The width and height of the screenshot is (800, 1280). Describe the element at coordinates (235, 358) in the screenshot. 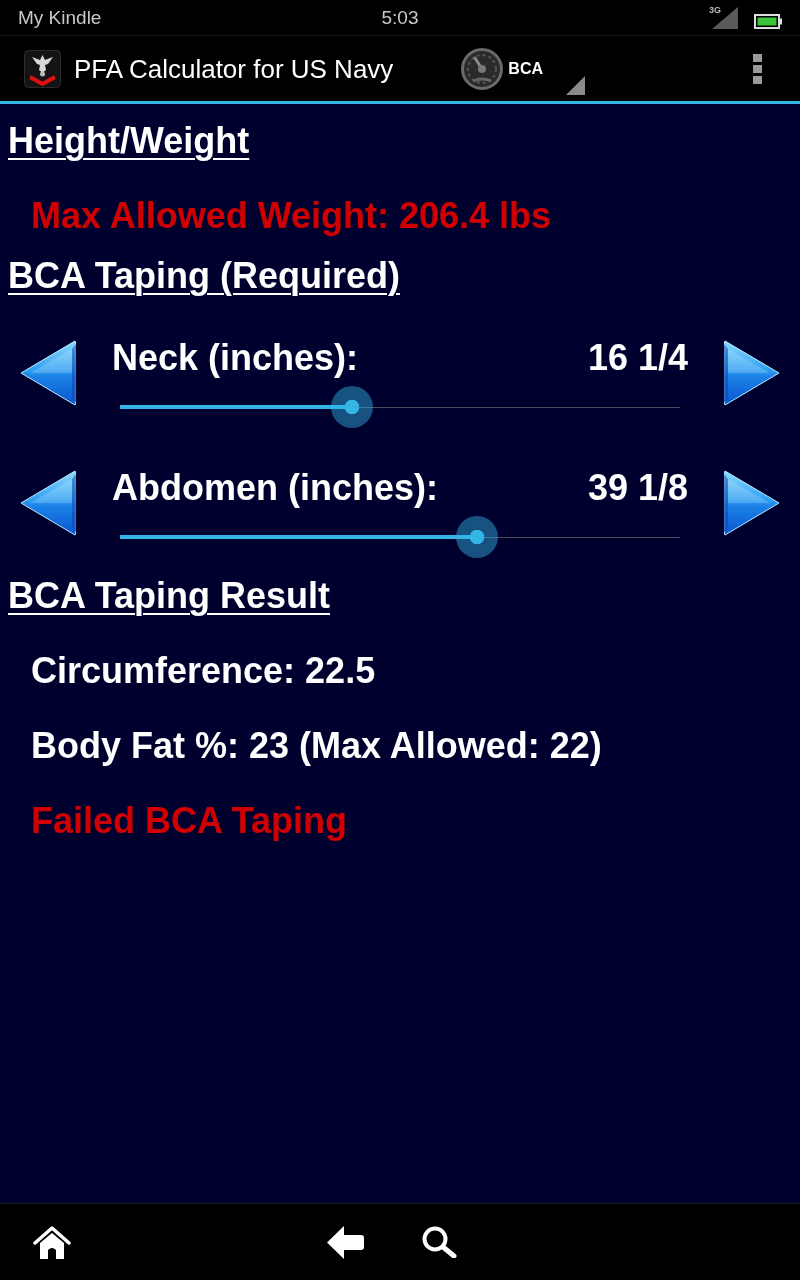

I see `measurement-label: Neck (inches):` at that location.